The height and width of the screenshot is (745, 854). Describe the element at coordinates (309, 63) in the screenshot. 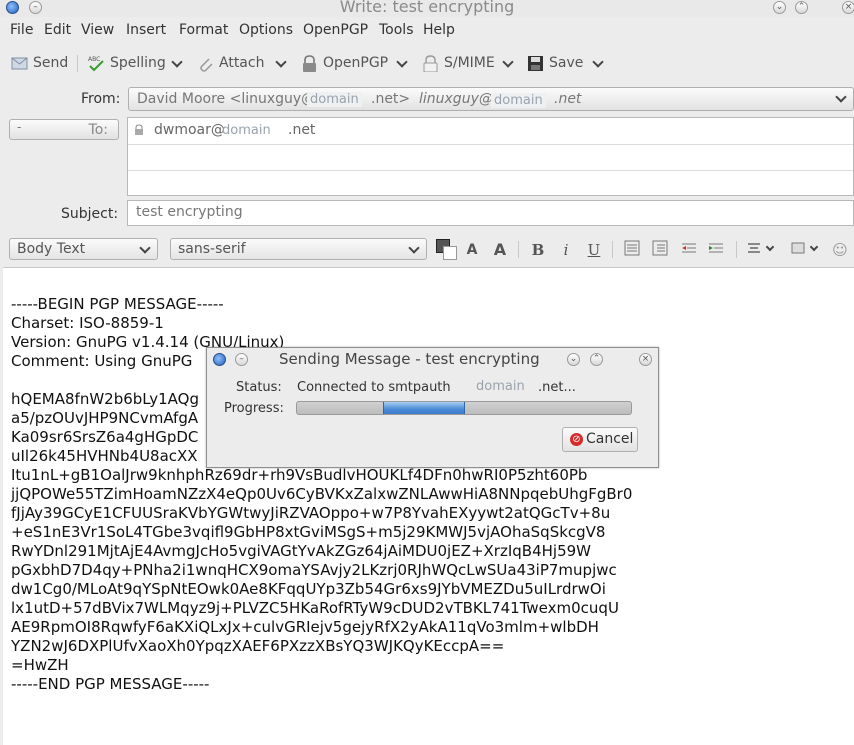

I see `padlock-icon` at that location.